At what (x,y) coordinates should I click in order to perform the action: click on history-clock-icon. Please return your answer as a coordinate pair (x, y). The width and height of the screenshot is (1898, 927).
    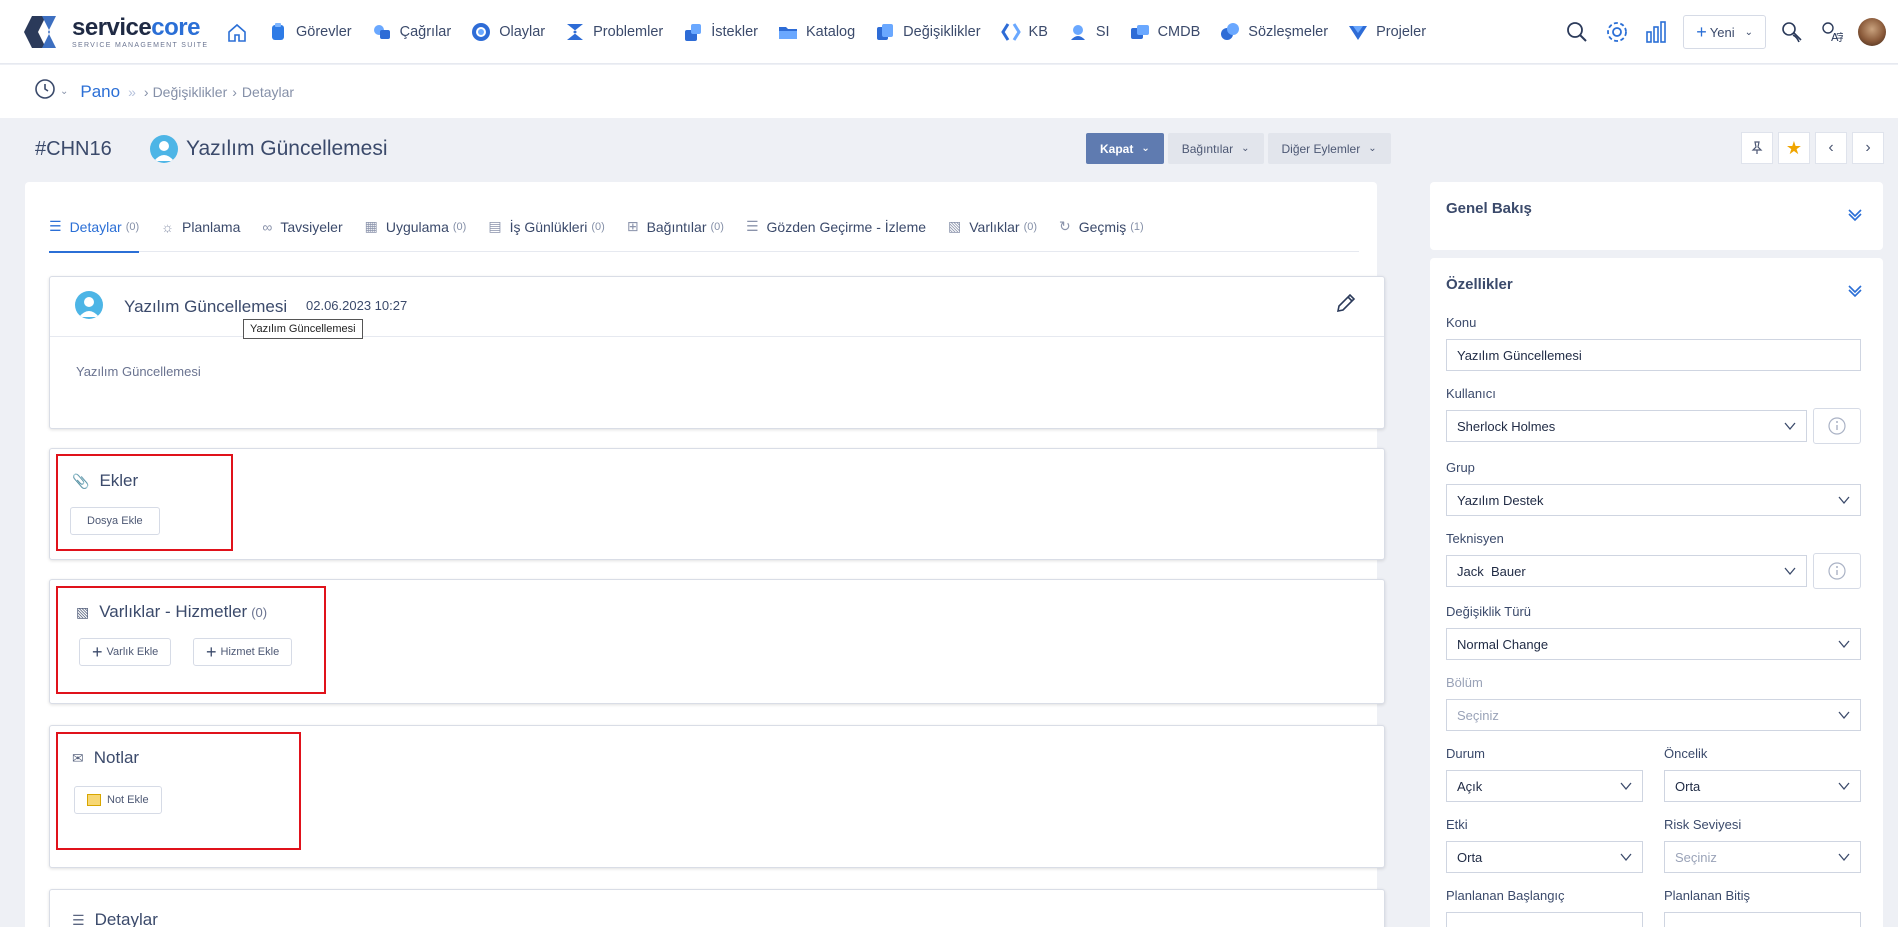
    Looking at the image, I should click on (45, 91).